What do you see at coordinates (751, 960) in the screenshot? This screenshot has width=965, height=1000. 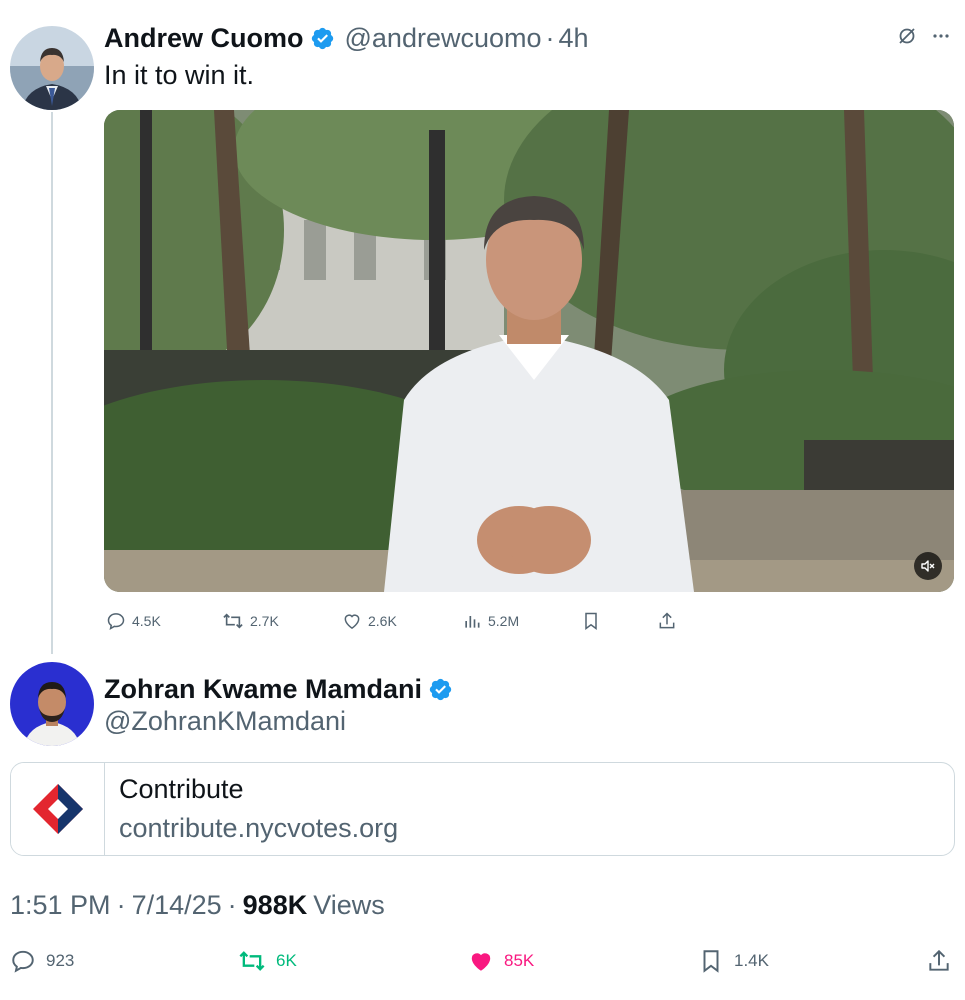 I see `bookmark-count: 1.4K` at bounding box center [751, 960].